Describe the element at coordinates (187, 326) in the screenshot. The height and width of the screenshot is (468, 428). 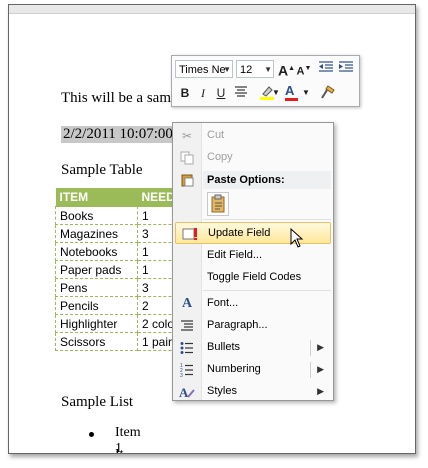
I see `paragraph-icon` at that location.